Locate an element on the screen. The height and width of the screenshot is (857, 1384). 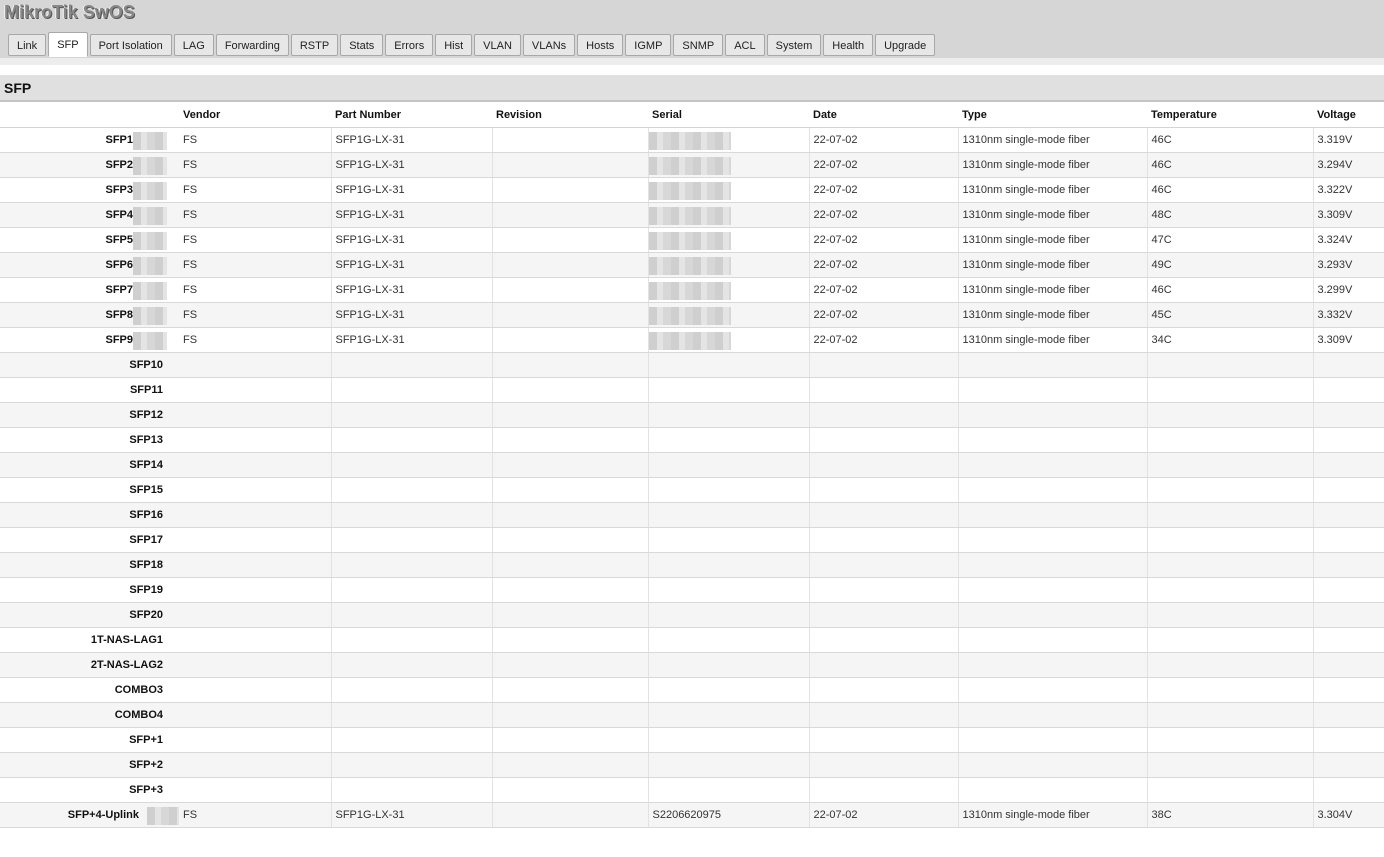
type-value: 1310nm single-mode fiber is located at coordinates (1026, 240).